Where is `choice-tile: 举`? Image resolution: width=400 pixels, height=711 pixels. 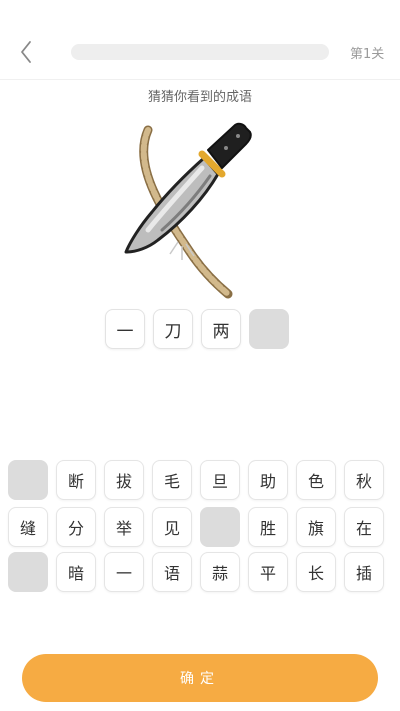 choice-tile: 举 is located at coordinates (124, 527).